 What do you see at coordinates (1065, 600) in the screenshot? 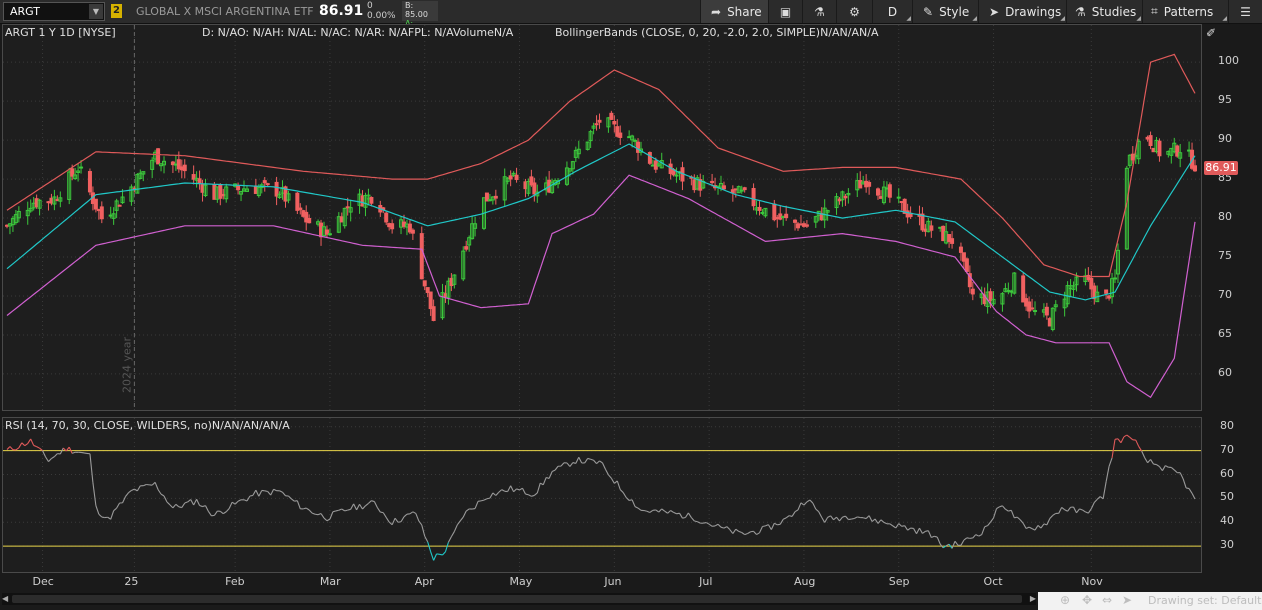
I see `zoom-icon: ⊕` at bounding box center [1065, 600].